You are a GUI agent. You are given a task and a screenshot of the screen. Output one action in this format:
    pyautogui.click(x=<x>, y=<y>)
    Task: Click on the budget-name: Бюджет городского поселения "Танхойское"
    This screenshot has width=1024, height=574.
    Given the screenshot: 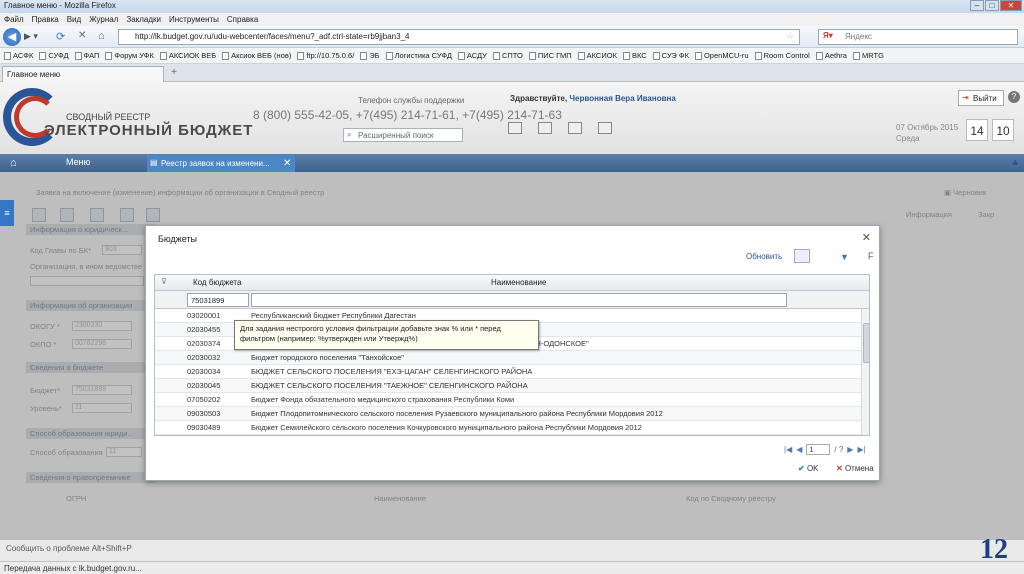 What is the action you would take?
    pyautogui.click(x=327, y=357)
    